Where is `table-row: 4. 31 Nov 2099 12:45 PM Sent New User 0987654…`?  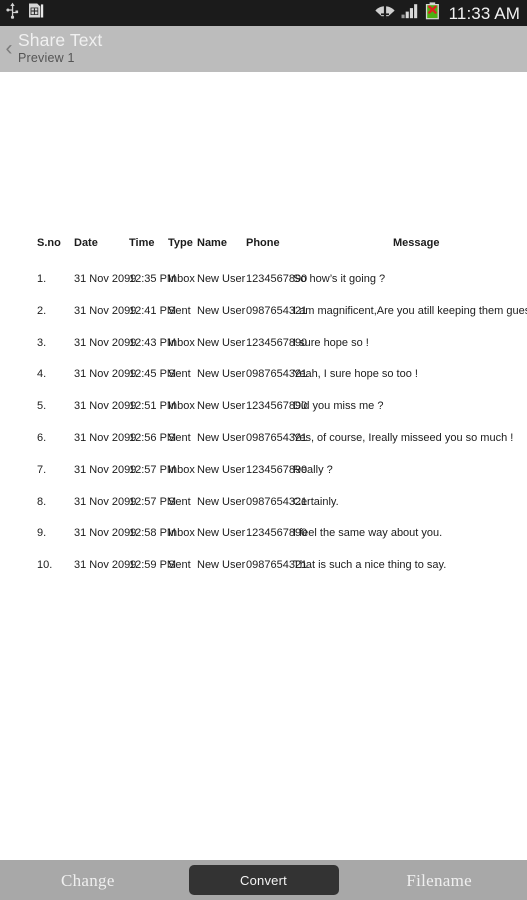
table-row: 4. 31 Nov 2099 12:45 PM Sent New User 0987654… is located at coordinates (263, 383).